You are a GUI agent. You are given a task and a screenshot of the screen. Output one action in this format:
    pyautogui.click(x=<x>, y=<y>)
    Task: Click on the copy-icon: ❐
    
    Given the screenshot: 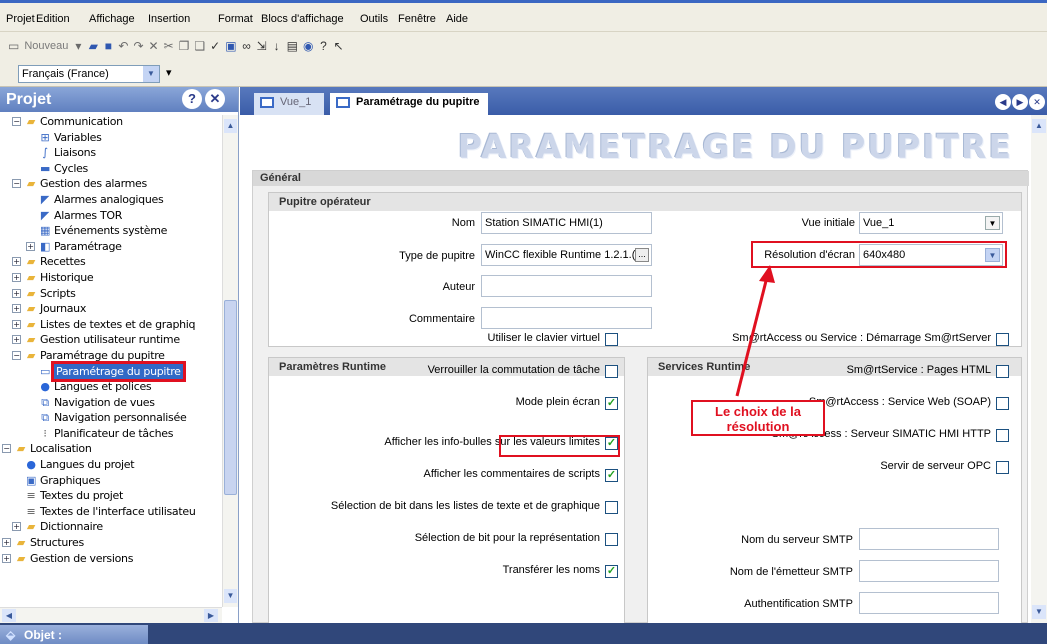 What is the action you would take?
    pyautogui.click(x=184, y=46)
    